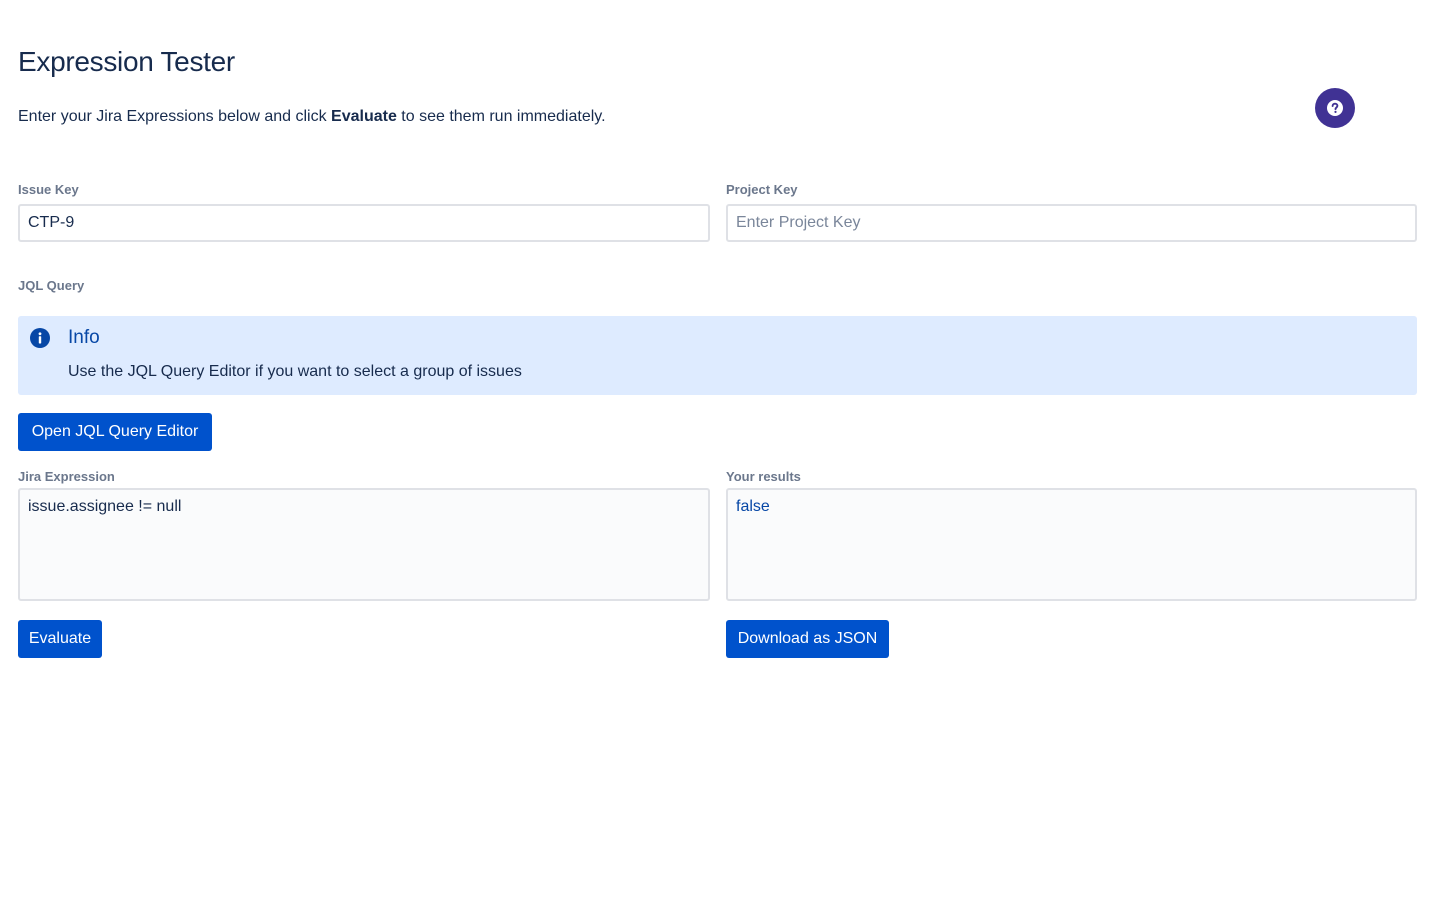 Image resolution: width=1443 pixels, height=900 pixels. I want to click on help-button, so click(1335, 108).